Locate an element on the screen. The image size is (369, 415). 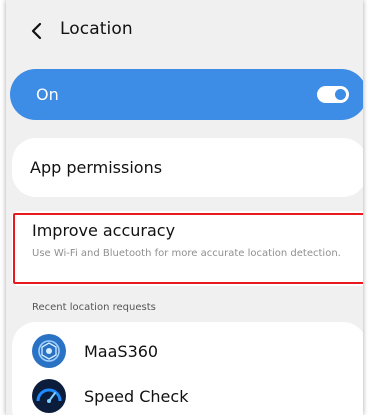
list-item: MaaS360 is located at coordinates (187, 352).